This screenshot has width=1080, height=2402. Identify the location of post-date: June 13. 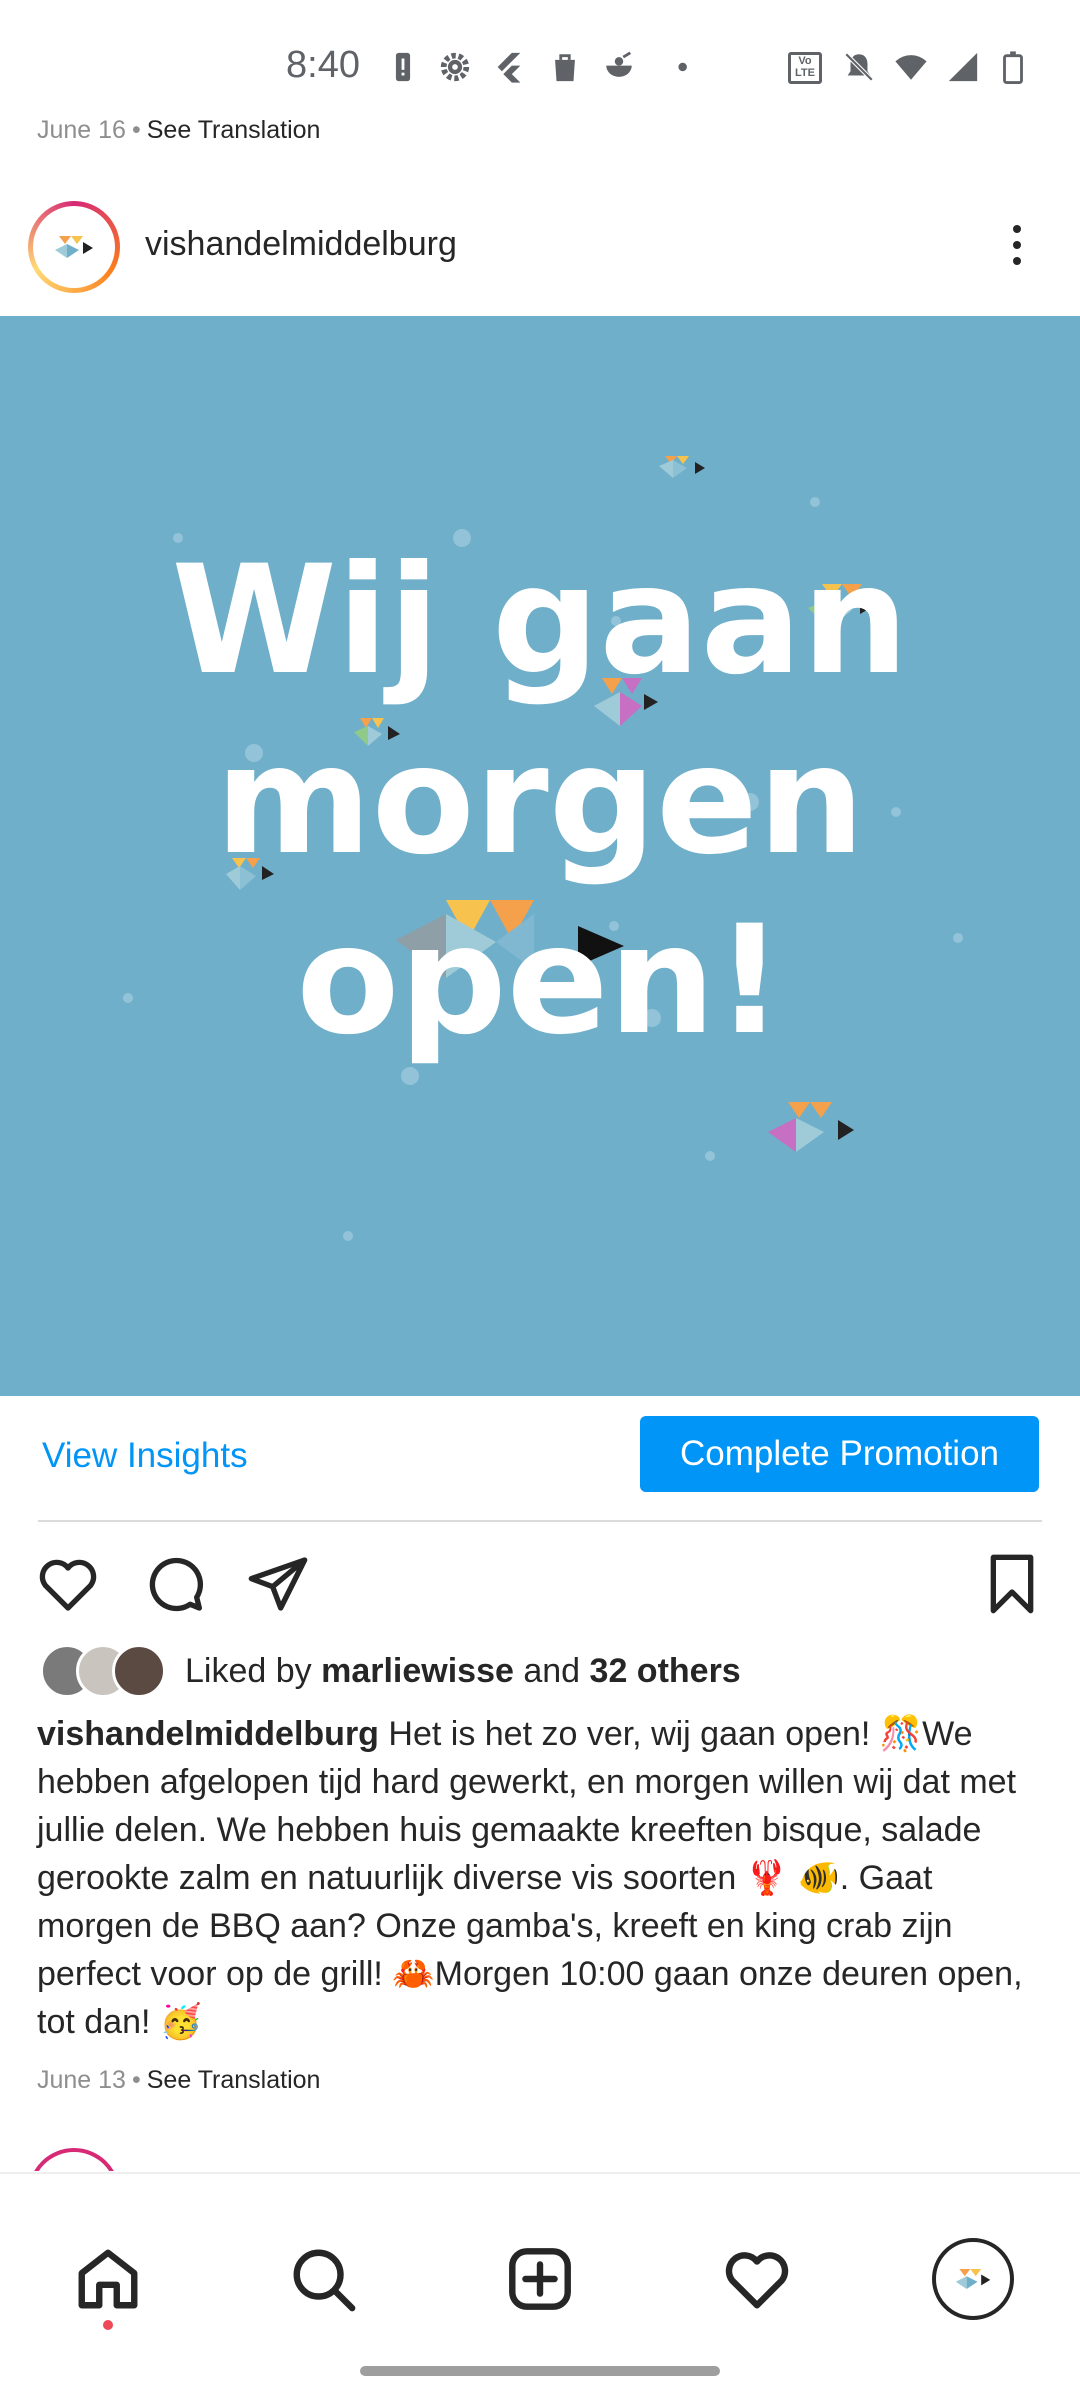
(81, 2080).